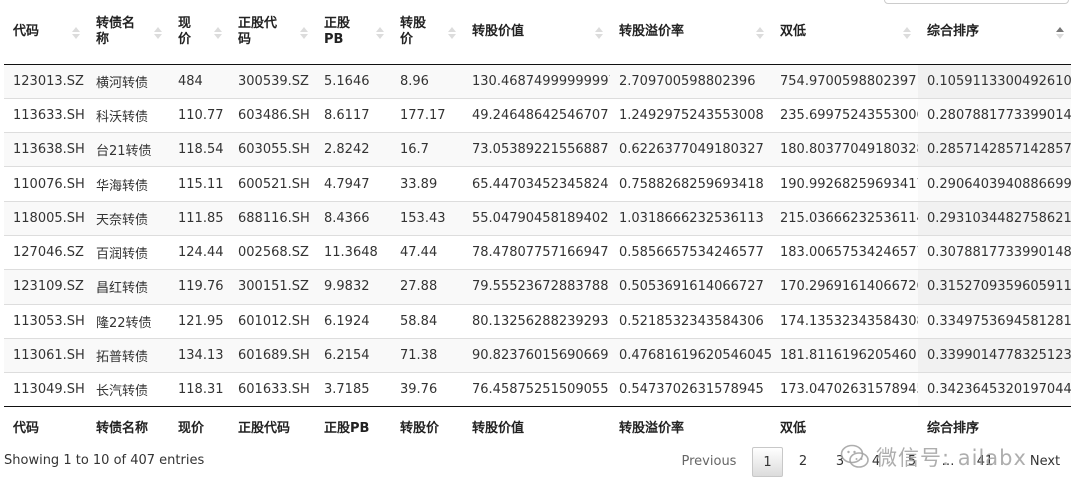  What do you see at coordinates (199, 389) in the screenshot?
I see `table-cell: 118.31` at bounding box center [199, 389].